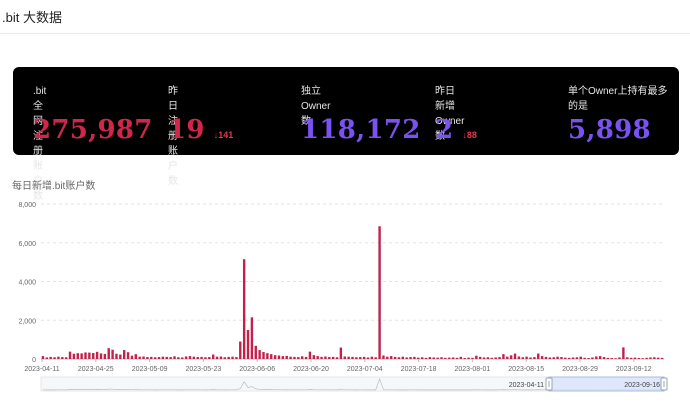 The width and height of the screenshot is (690, 403). What do you see at coordinates (580, 369) in the screenshot?
I see `x-tick-label: 2023-08-29` at bounding box center [580, 369].